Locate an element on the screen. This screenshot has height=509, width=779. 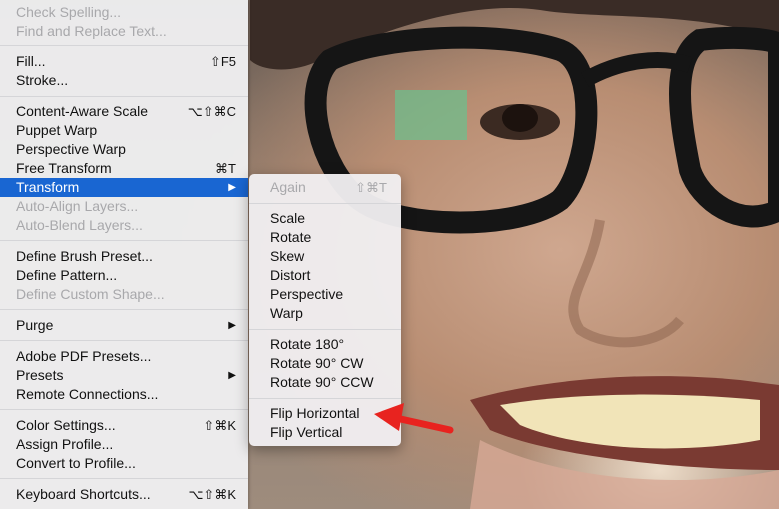
menu-item-label: Content-Aware Scale is located at coordinates (82, 111).